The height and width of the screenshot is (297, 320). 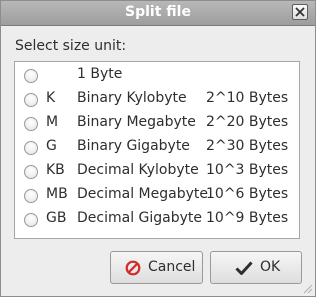 I want to click on unit-size: 2^30 Bytes, so click(x=247, y=146).